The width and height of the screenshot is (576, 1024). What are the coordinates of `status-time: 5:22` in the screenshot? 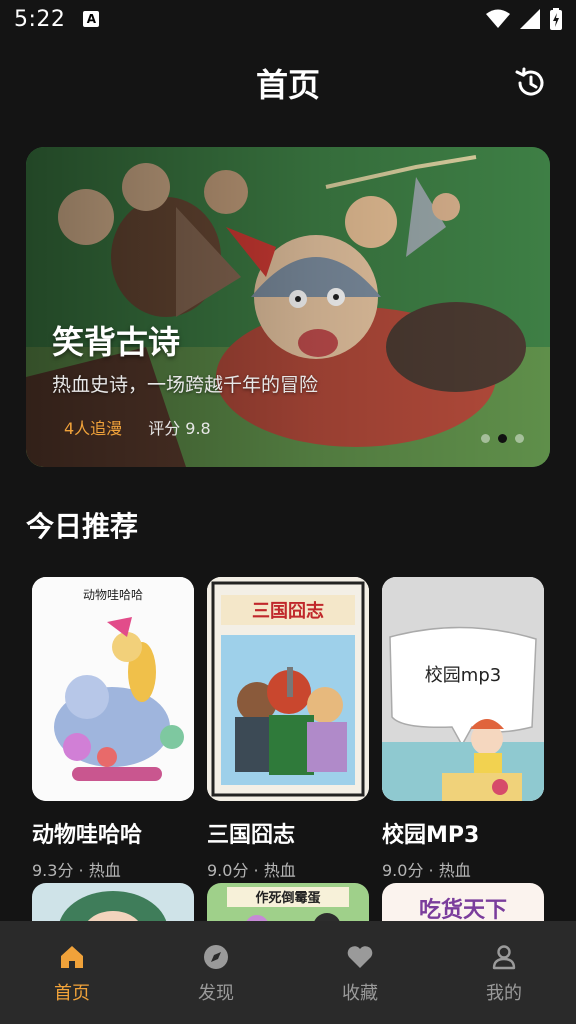 It's located at (40, 19).